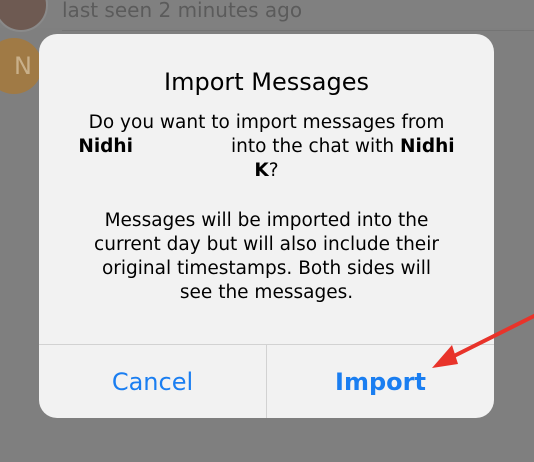 Image resolution: width=534 pixels, height=462 pixels. I want to click on last-seen-status: last seen 2 minutes ago, so click(182, 11).